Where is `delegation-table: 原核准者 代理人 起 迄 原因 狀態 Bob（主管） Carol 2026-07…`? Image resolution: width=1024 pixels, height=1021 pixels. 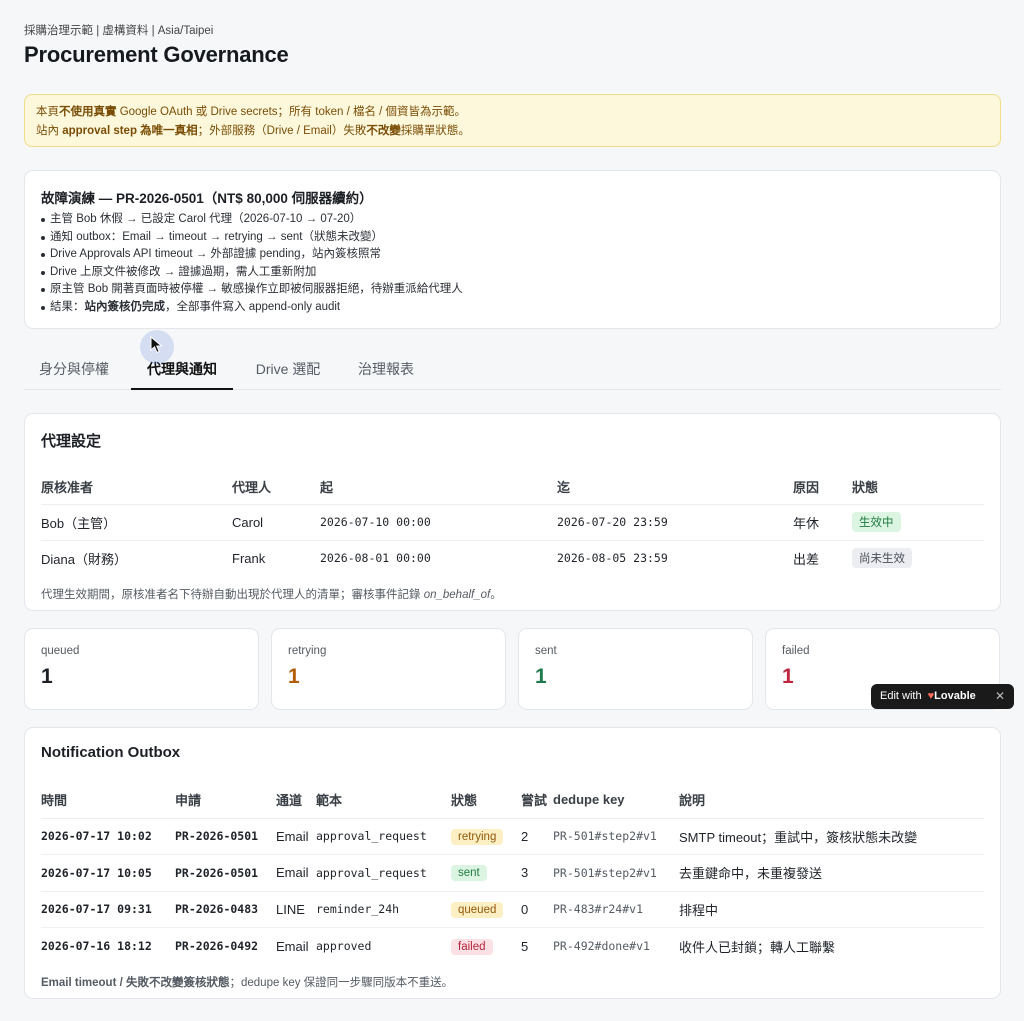 delegation-table: 原核准者 代理人 起 迄 原因 狀態 Bob（主管） Carol 2026-07… is located at coordinates (512, 523).